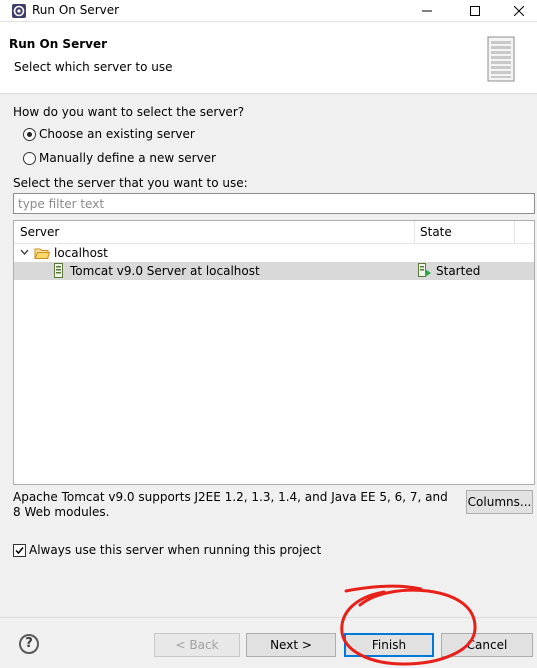 Image resolution: width=537 pixels, height=668 pixels. I want to click on tree-item-label: Tomcat v9.0 Server at localhost, so click(165, 271).